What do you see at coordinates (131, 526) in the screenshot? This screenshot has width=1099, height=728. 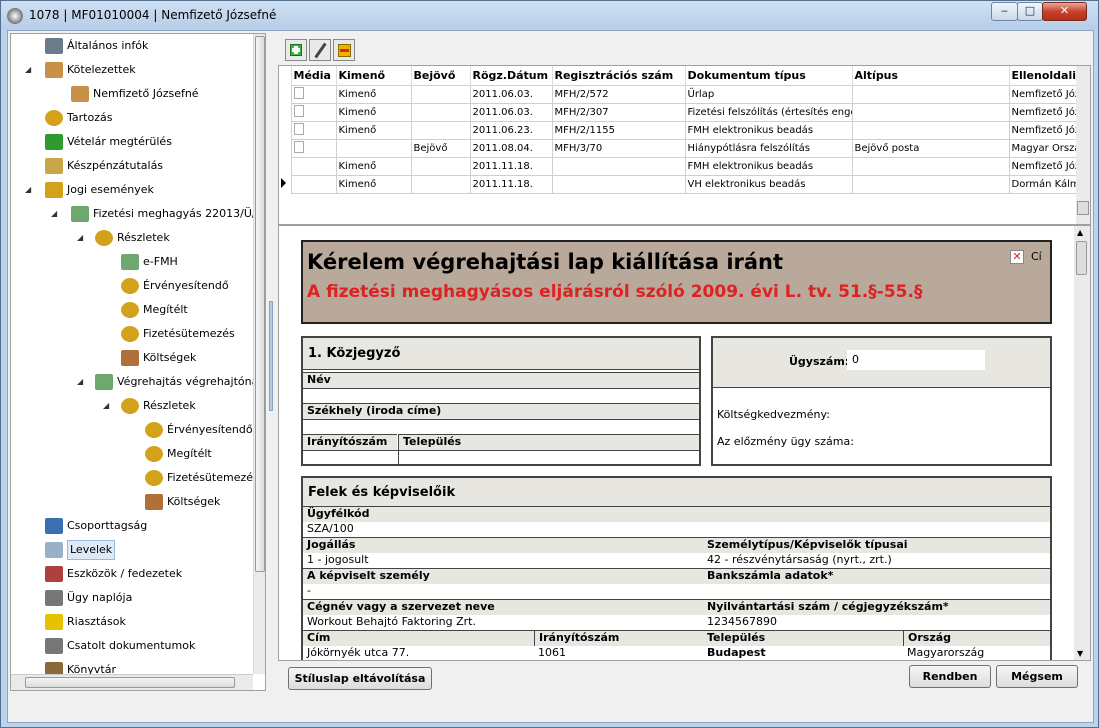 I see `tree-item: Csoporttagság` at bounding box center [131, 526].